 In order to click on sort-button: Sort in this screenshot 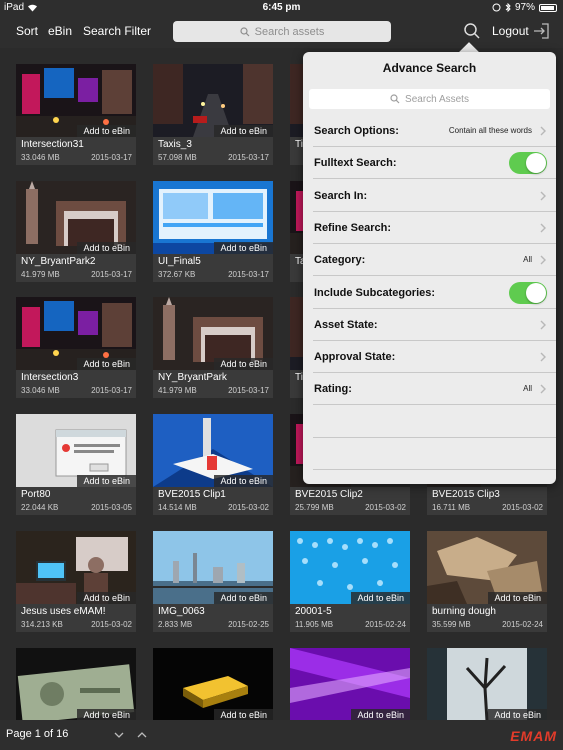, I will do `click(27, 31)`.